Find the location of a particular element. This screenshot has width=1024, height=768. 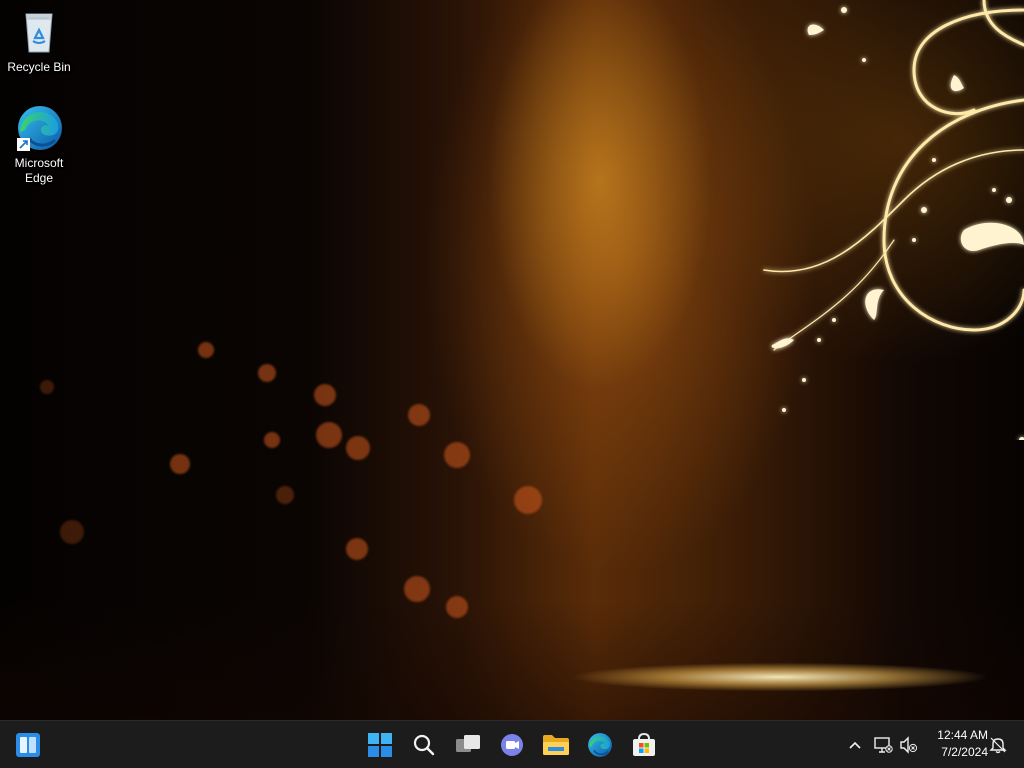

recycle-bin-icon is located at coordinates (39, 32).